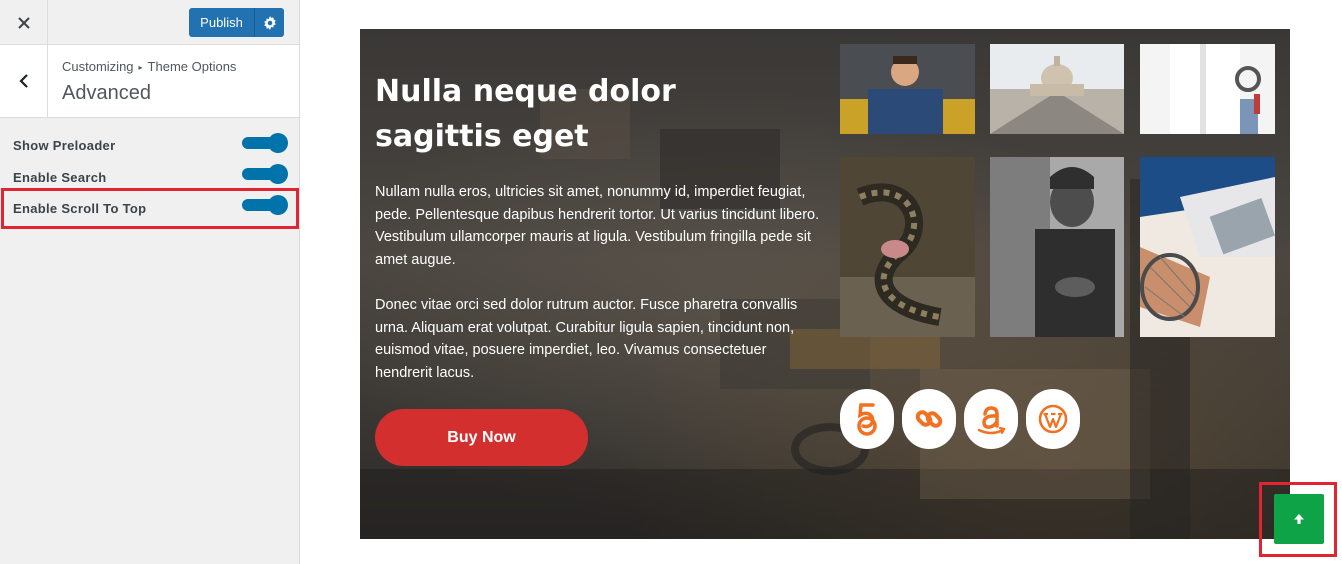 This screenshot has height=564, width=1342. I want to click on gear-icon, so click(269, 22).